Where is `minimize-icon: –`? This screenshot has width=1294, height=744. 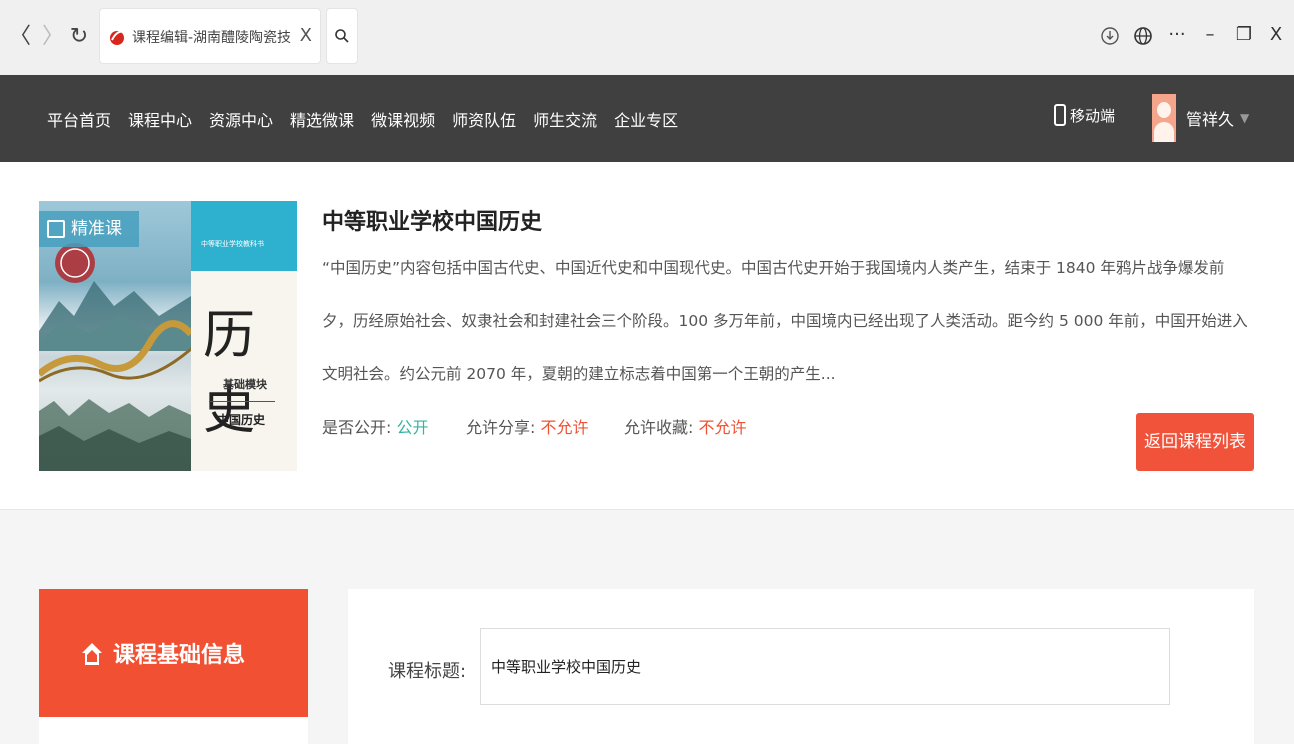 minimize-icon: – is located at coordinates (1210, 35).